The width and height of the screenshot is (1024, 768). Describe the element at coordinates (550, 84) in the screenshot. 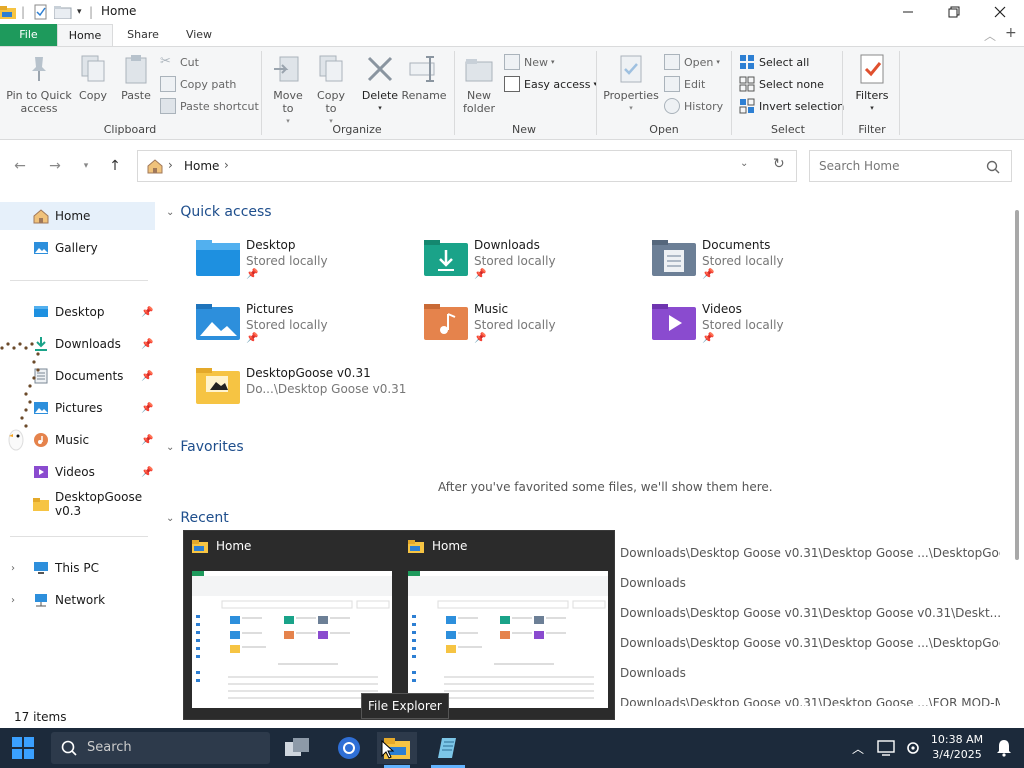

I see `easy-access-button: Easy access ▾` at that location.